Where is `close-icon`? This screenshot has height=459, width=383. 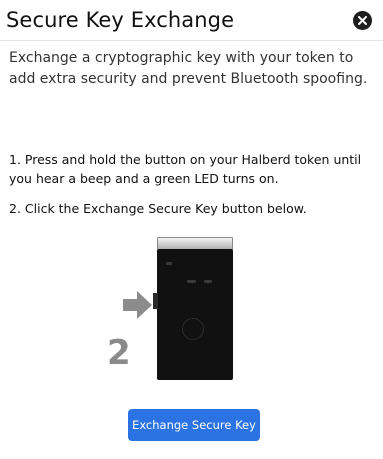 close-icon is located at coordinates (362, 20).